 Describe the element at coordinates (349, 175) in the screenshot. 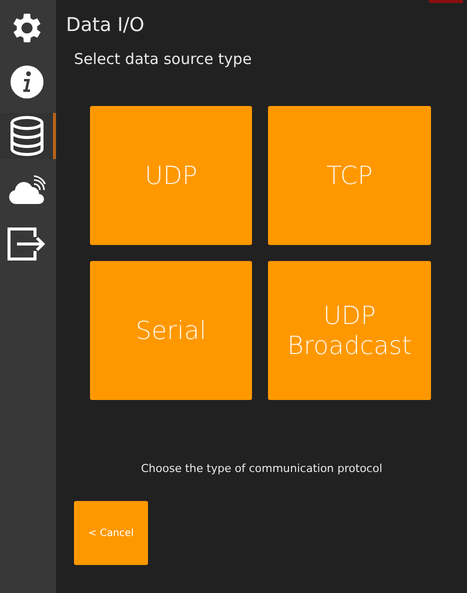

I see `source-type-tile: TCP` at that location.